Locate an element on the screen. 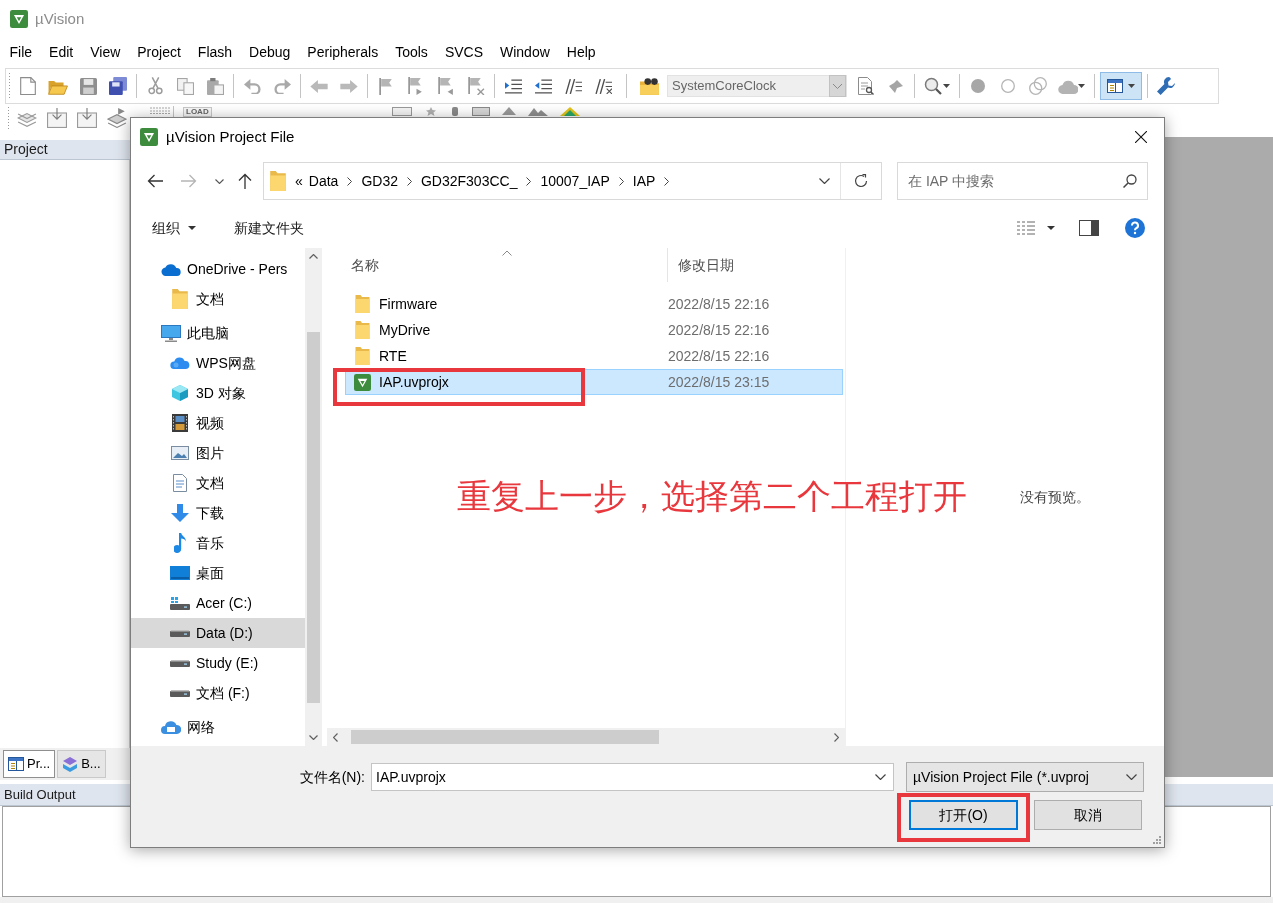 This screenshot has width=1273, height=903. comment-slashes-icon is located at coordinates (573, 86).